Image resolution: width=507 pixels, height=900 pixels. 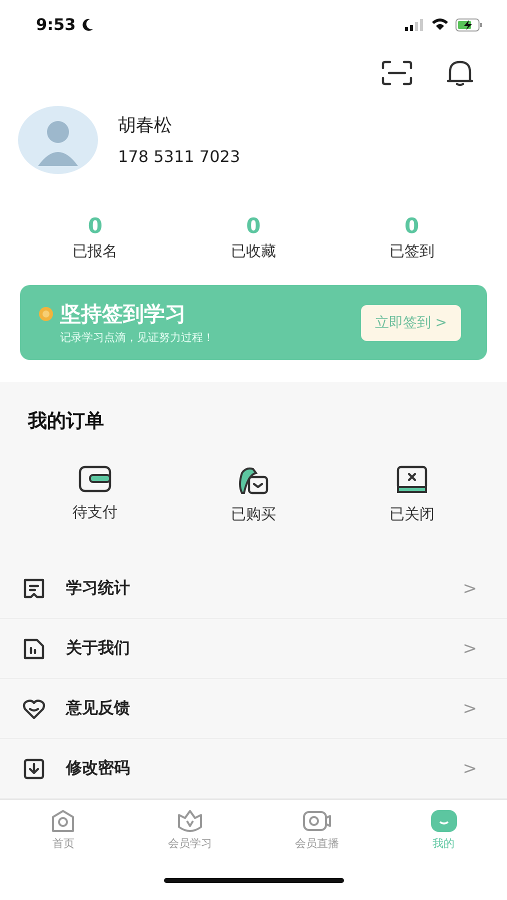 I want to click on smile-icon, so click(x=444, y=821).